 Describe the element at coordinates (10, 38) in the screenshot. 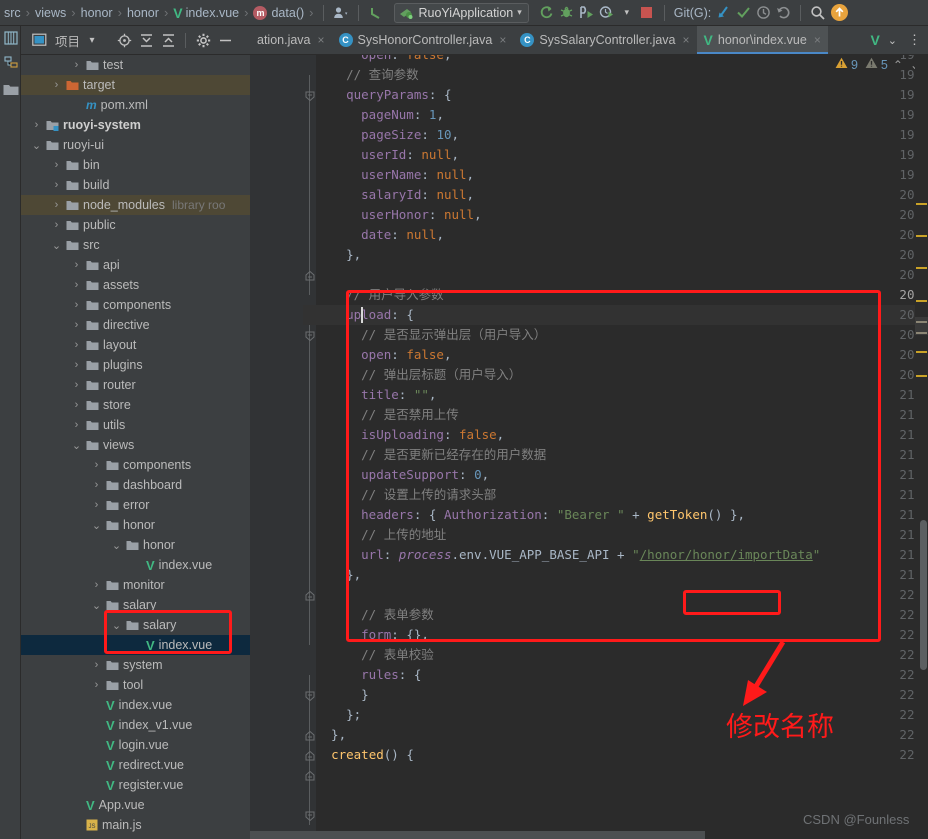

I see `project-tool-icon` at that location.